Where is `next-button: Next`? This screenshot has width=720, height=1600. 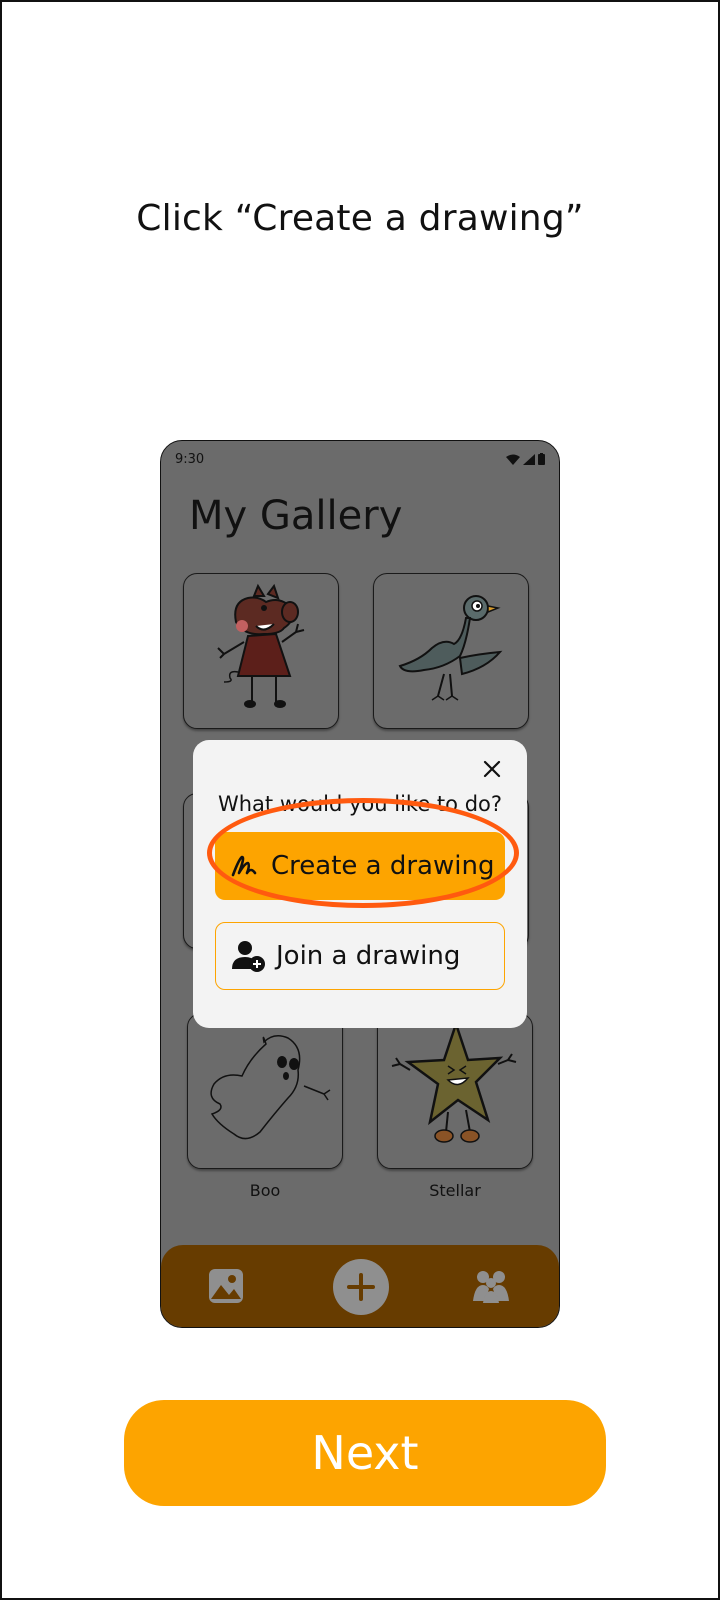
next-button: Next is located at coordinates (365, 1453).